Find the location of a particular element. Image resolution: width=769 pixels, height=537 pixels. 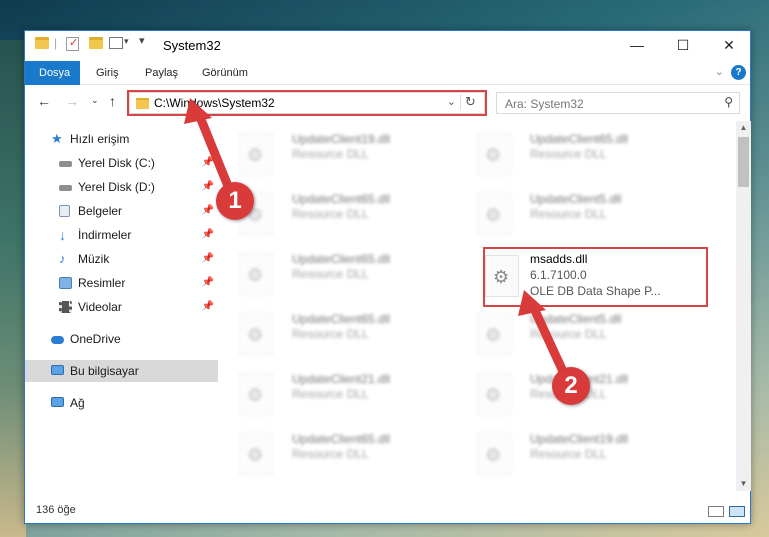

minimize-button: ― is located at coordinates (637, 46).